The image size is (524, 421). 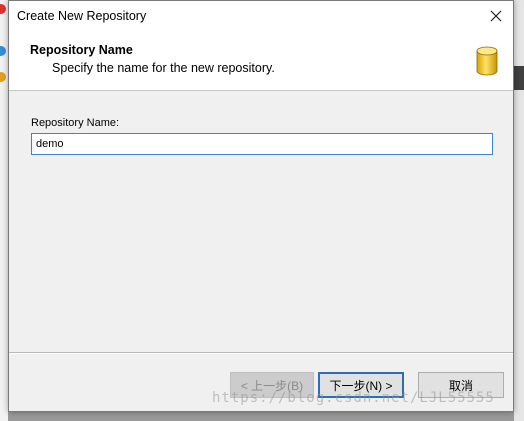 I want to click on button-bar-separator, so click(x=261, y=353).